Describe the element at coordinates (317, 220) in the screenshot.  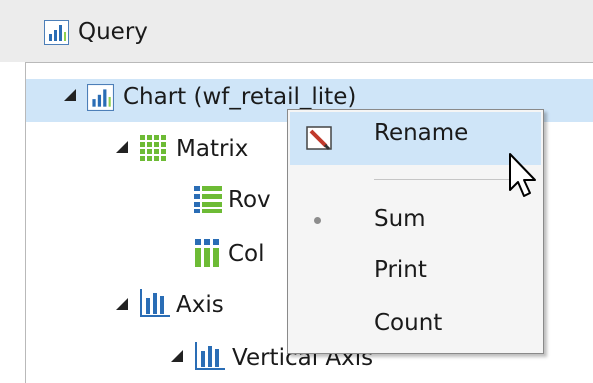
I see `checked-bullet-icon` at that location.